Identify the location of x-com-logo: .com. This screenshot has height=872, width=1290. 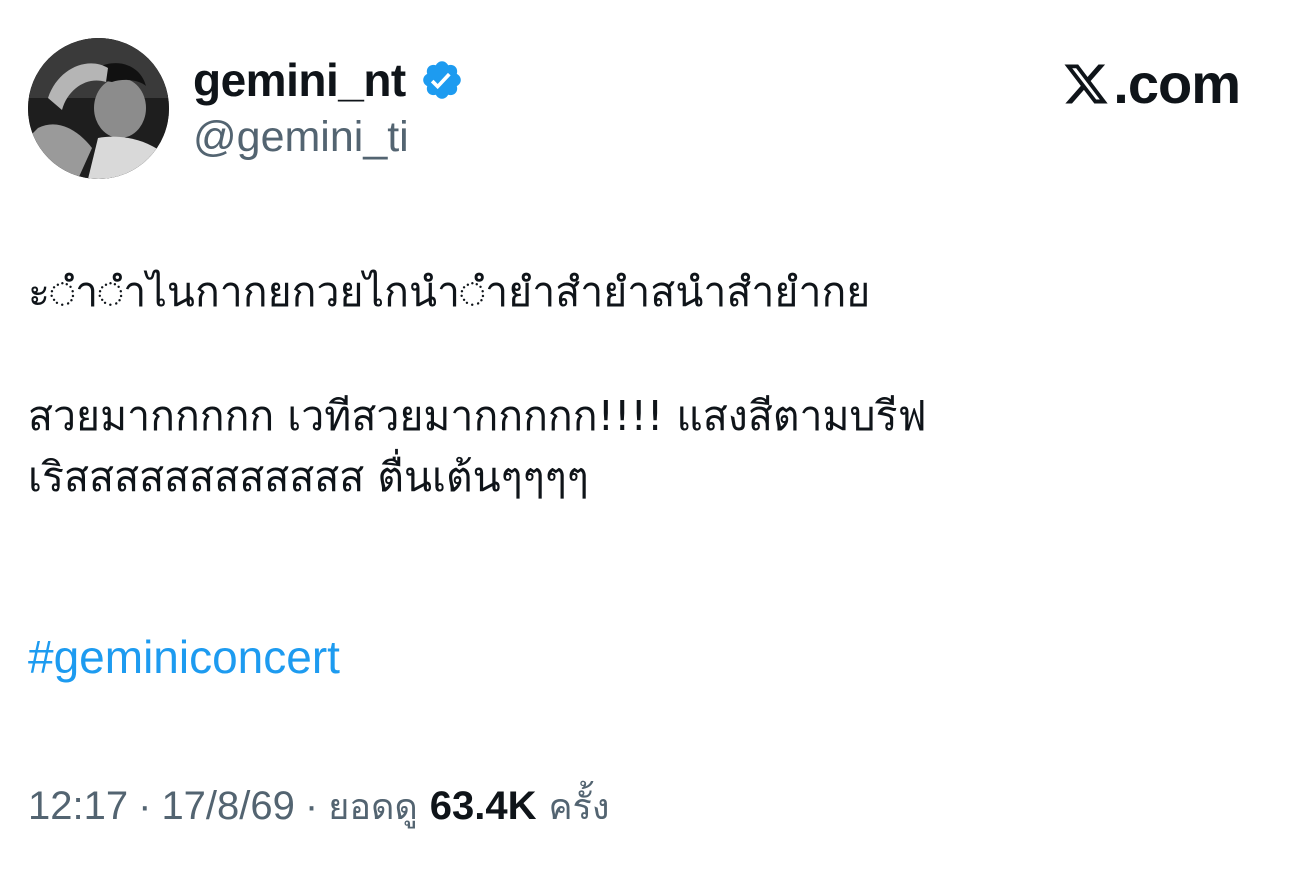
(1151, 83).